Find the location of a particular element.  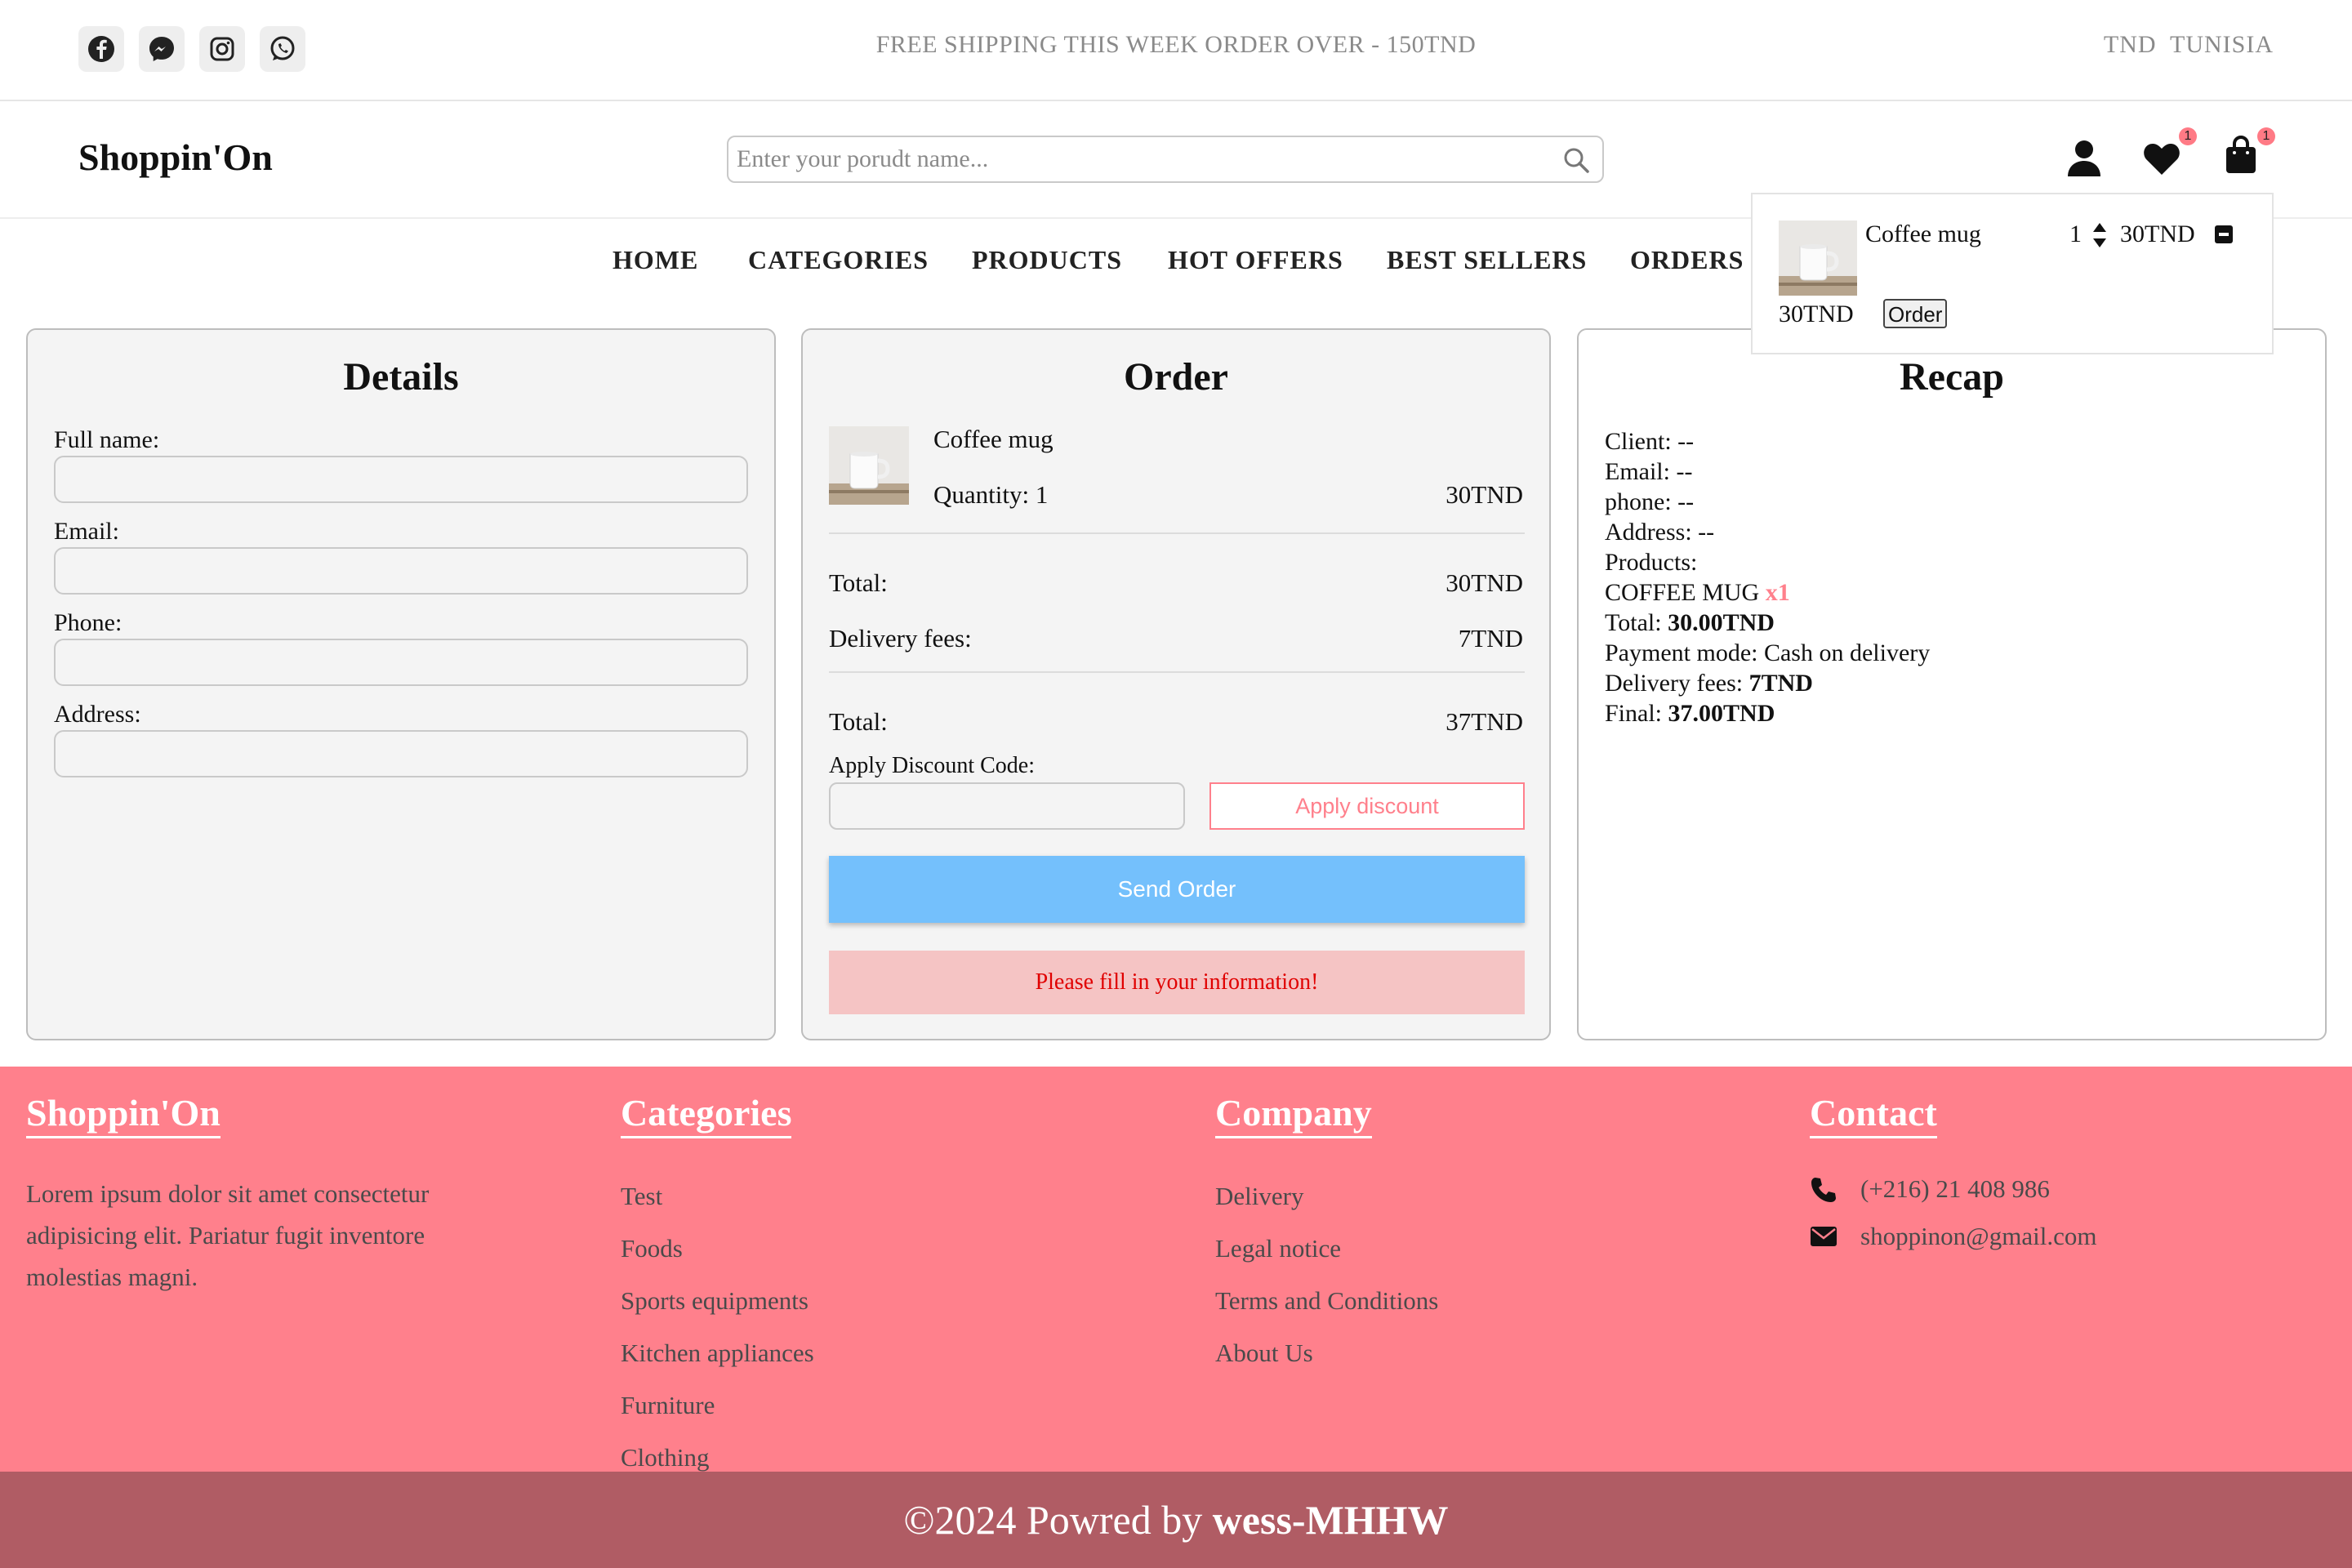

email-label: Email: is located at coordinates (86, 531).